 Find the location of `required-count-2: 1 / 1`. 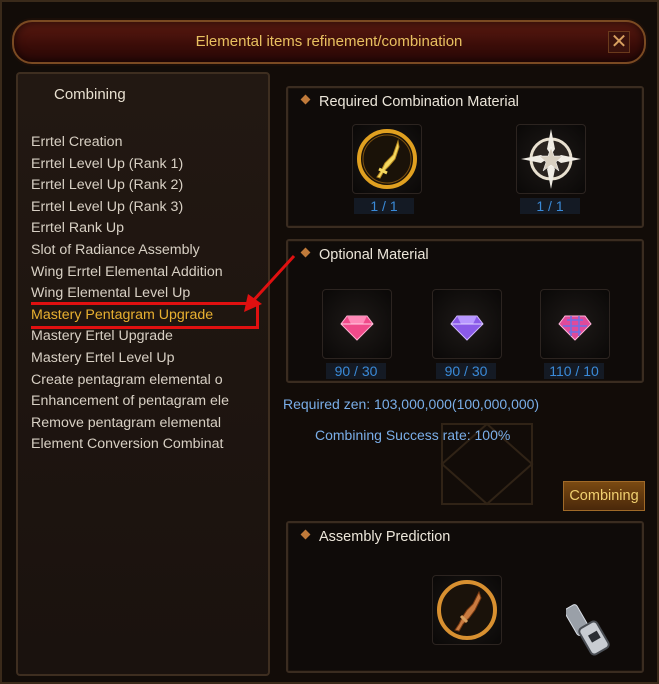

required-count-2: 1 / 1 is located at coordinates (550, 206).